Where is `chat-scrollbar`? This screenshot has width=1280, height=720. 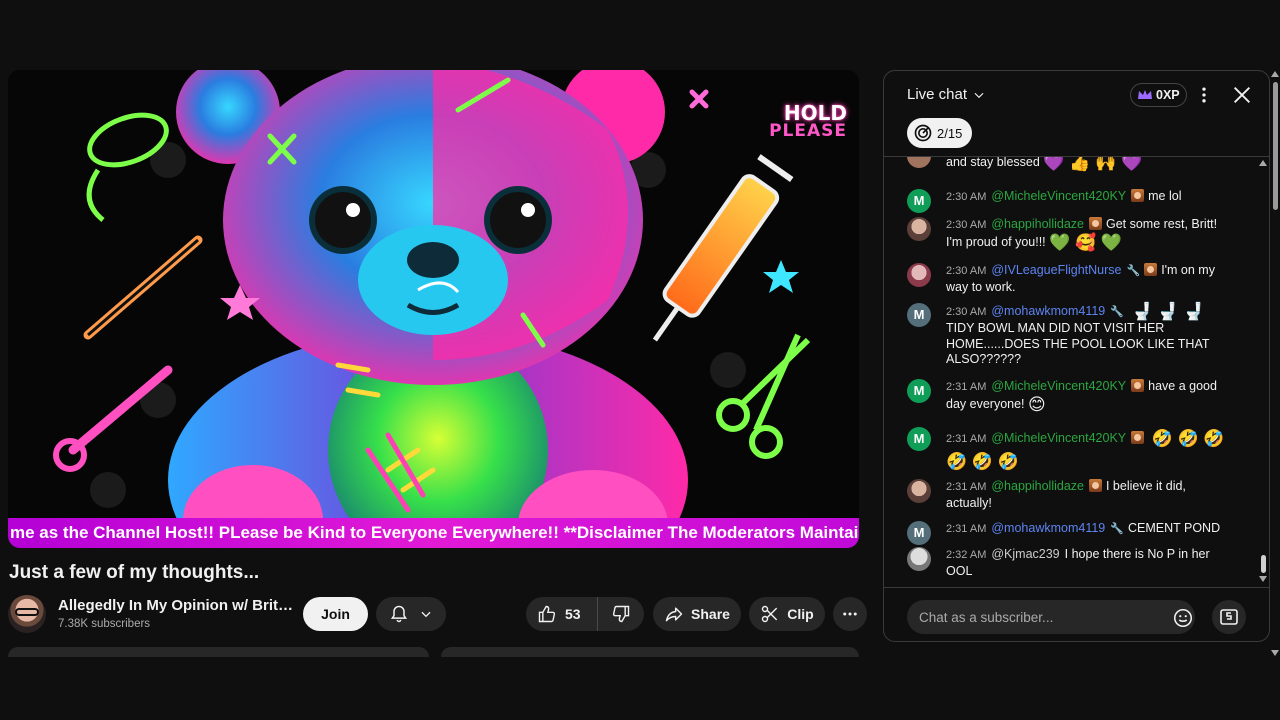 chat-scrollbar is located at coordinates (1263, 372).